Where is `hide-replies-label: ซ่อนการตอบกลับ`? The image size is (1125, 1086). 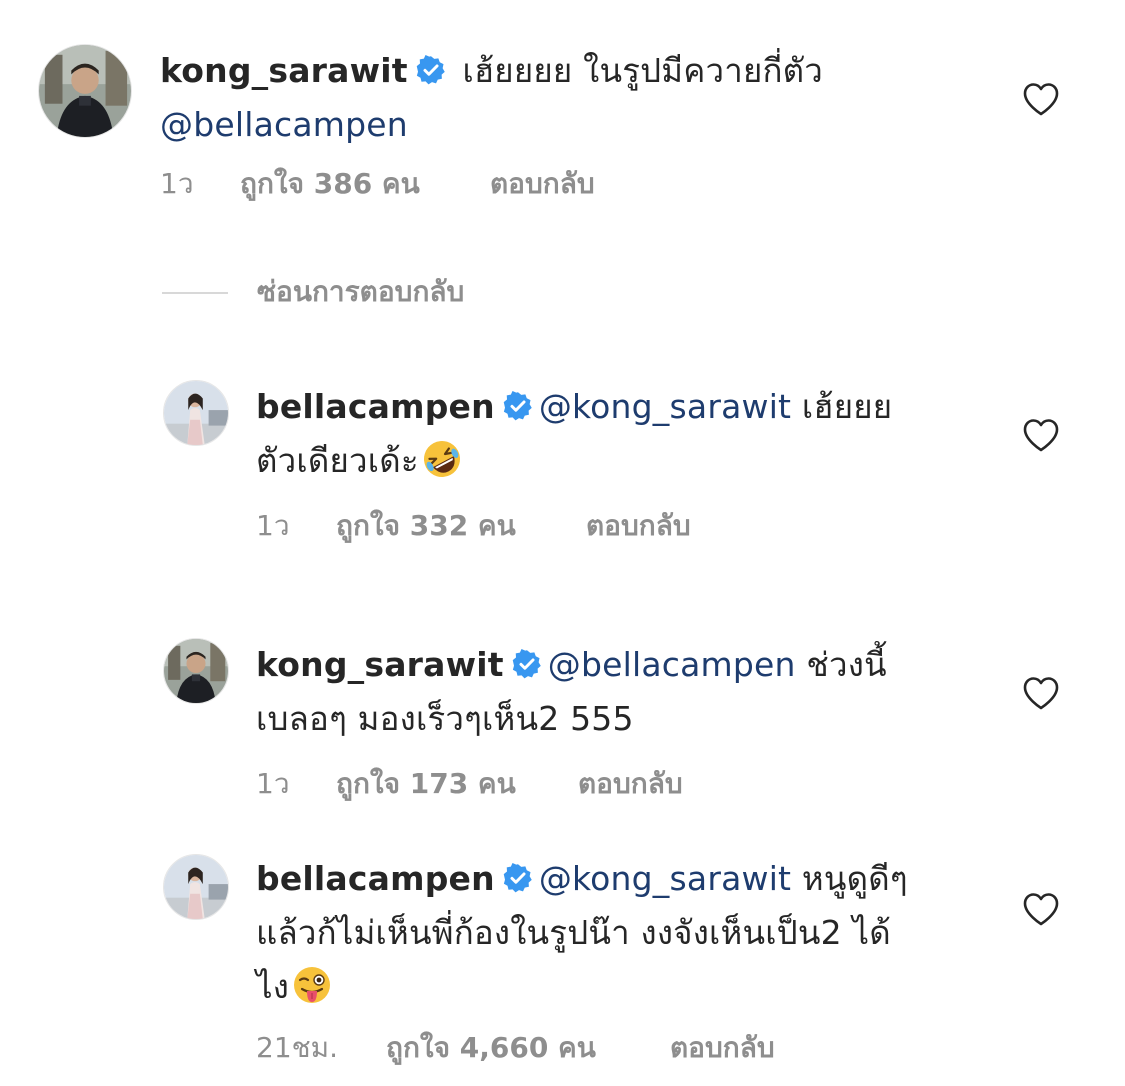 hide-replies-label: ซ่อนการตอบกลับ is located at coordinates (360, 292).